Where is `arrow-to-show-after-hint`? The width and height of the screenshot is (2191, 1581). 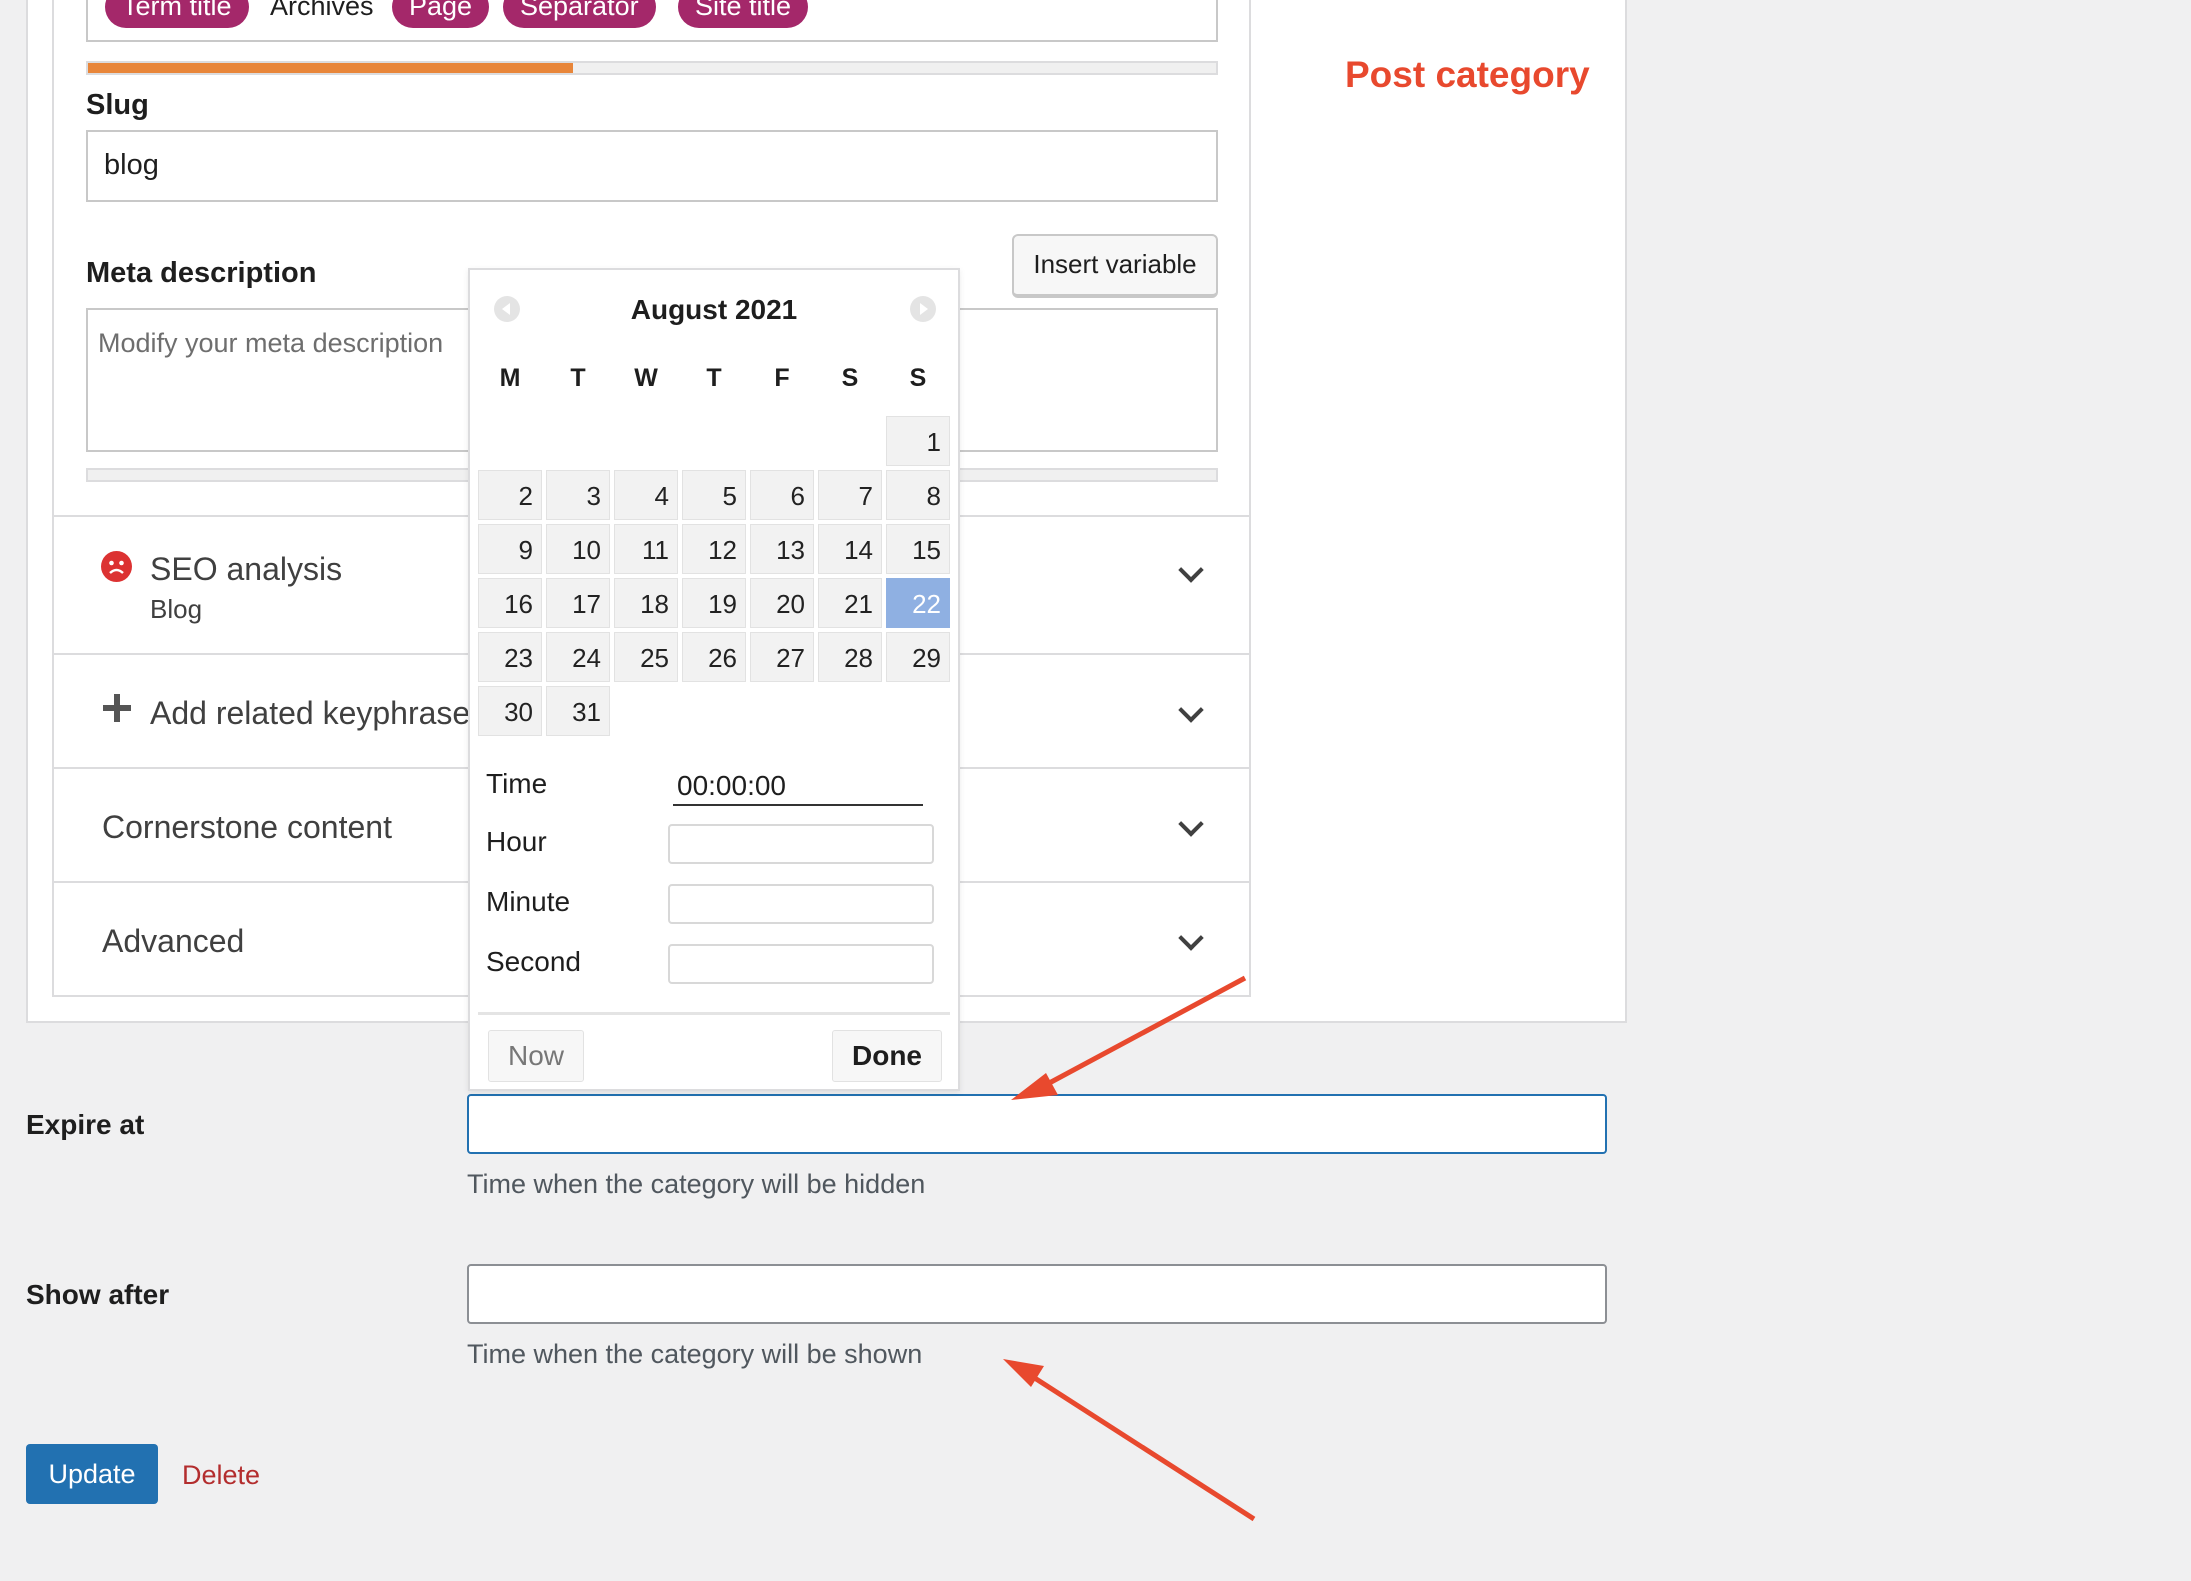 arrow-to-show-after-hint is located at coordinates (1129, 1440).